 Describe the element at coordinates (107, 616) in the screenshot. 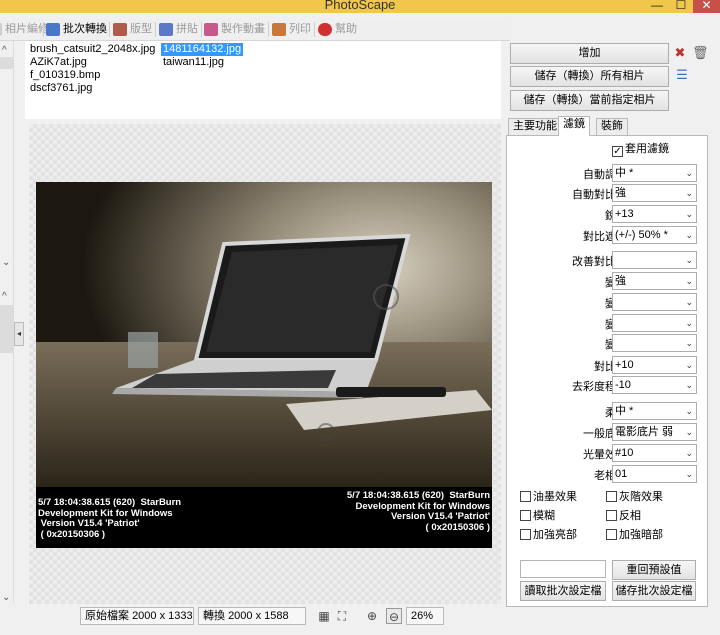

I see `original-label: 原始檔案` at that location.